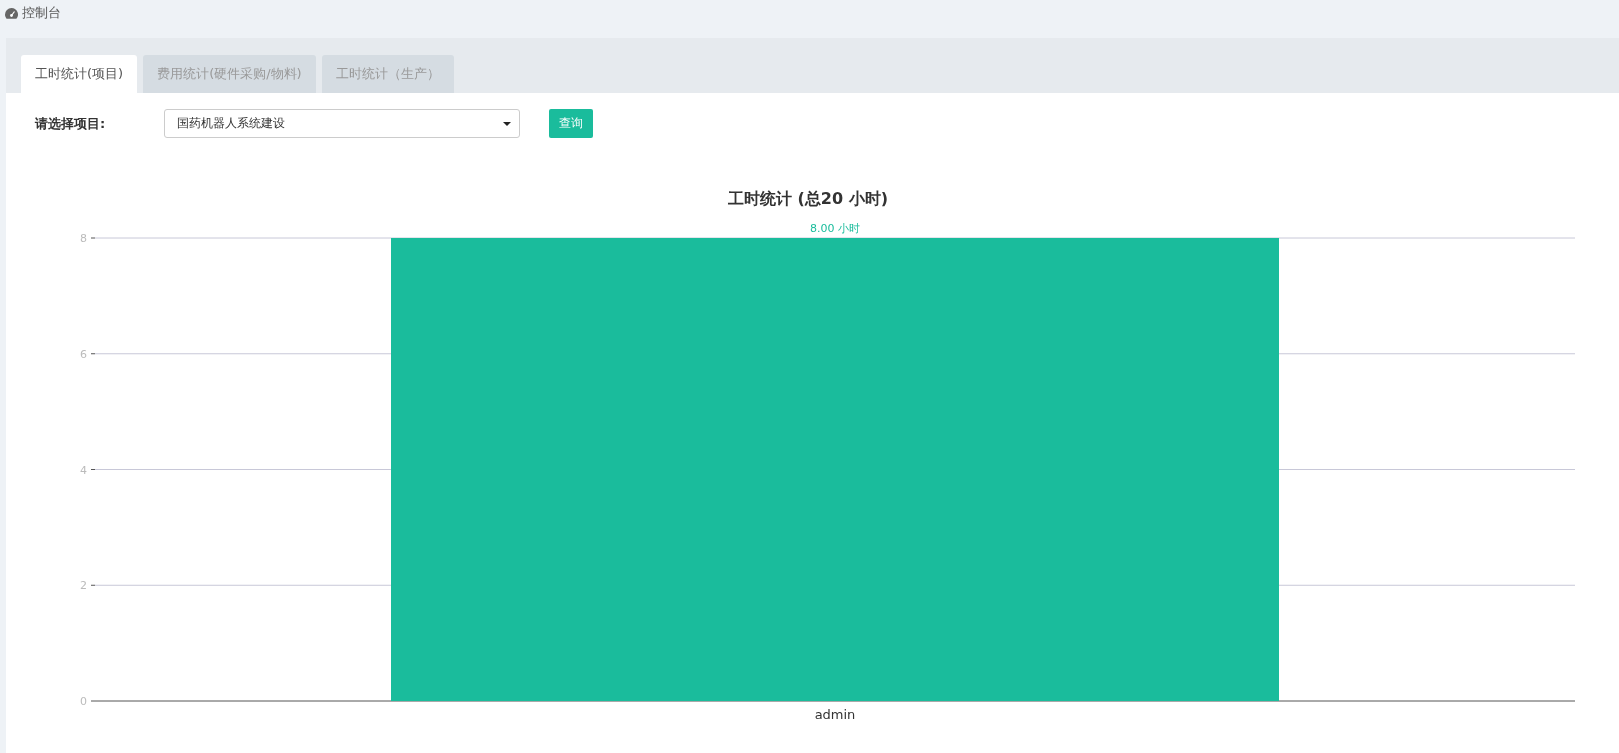 The image size is (1619, 753). Describe the element at coordinates (11, 13) in the screenshot. I see `dashboard-icon` at that location.